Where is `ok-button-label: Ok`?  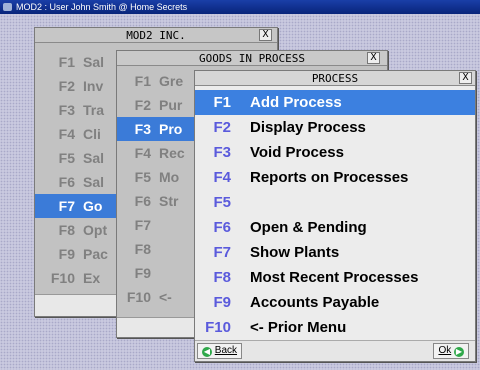 ok-button-label: Ok is located at coordinates (445, 350).